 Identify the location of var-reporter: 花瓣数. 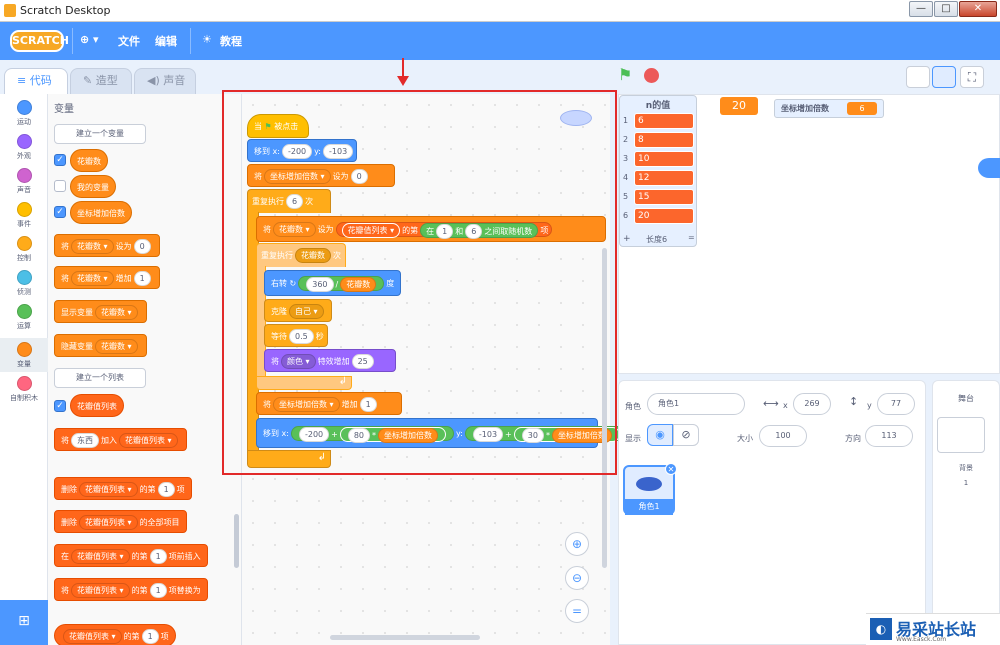
(89, 160).